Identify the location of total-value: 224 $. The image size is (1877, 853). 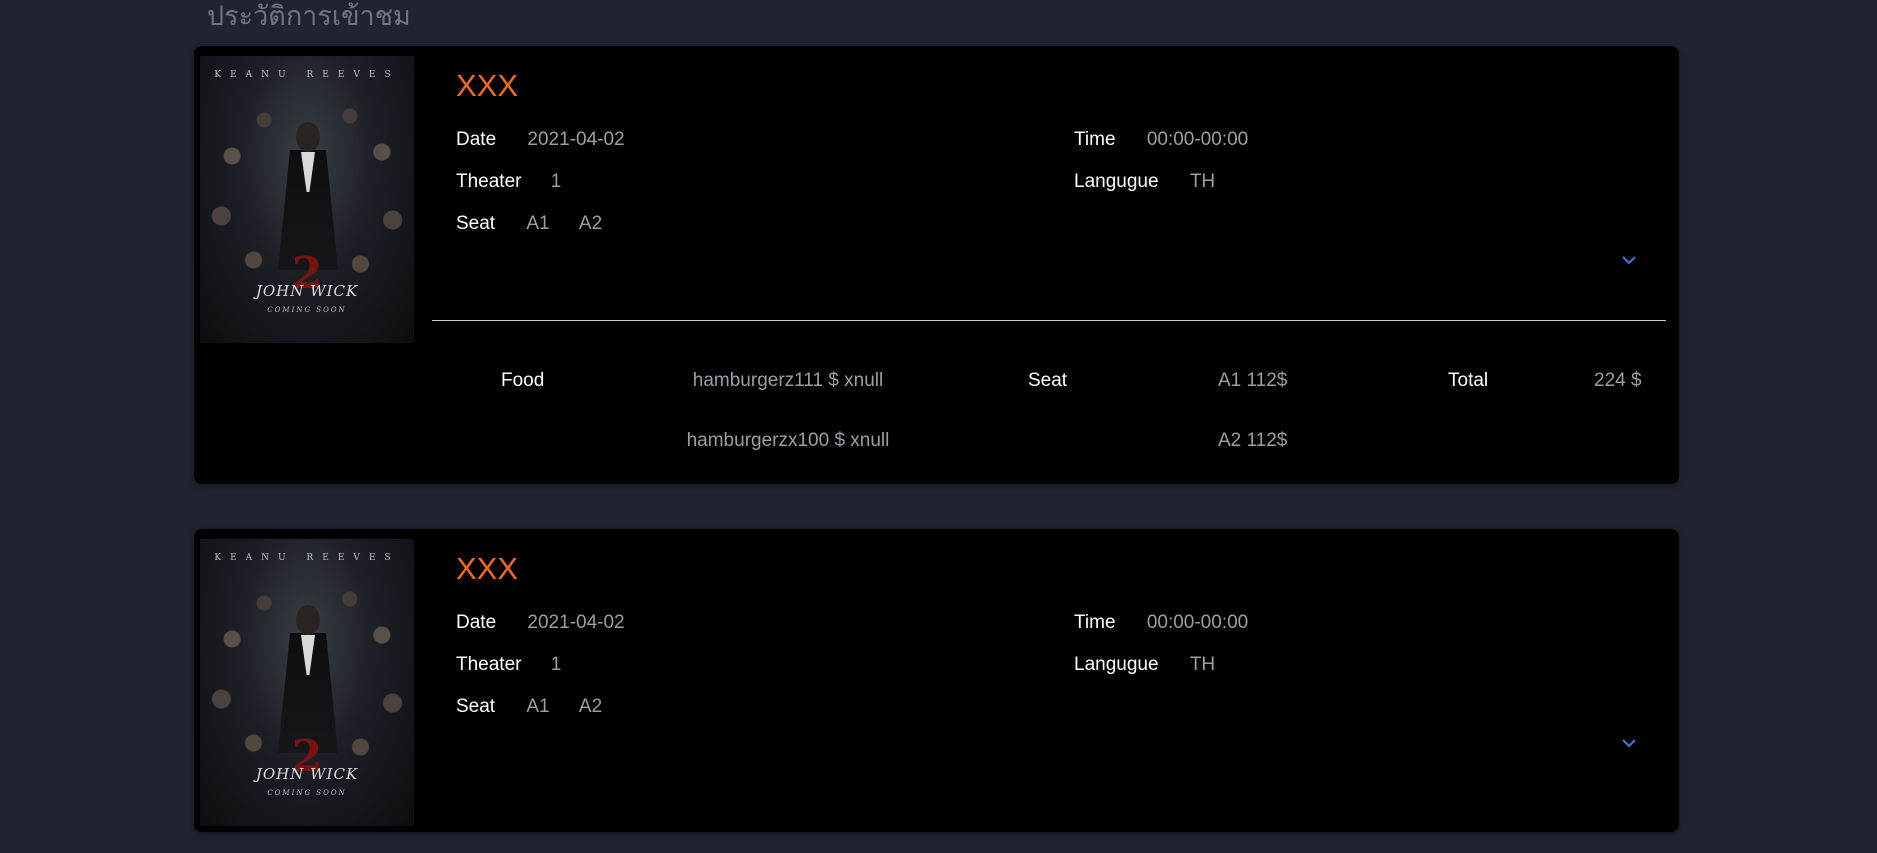
(1618, 380).